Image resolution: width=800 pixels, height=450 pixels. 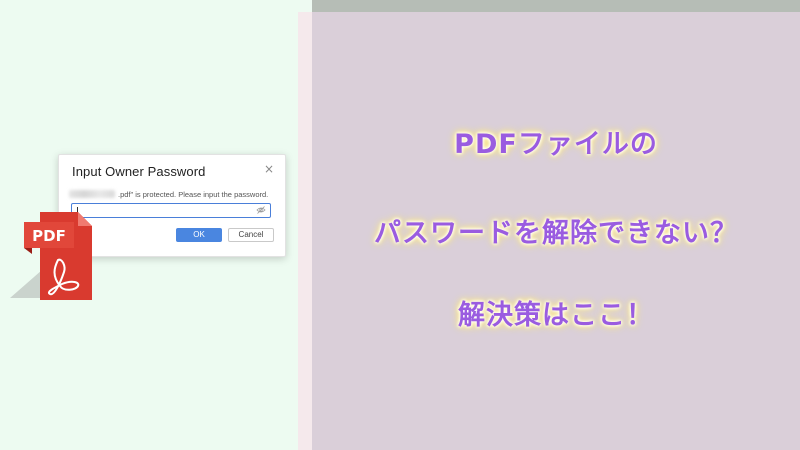 I want to click on ok-button: OK, so click(x=199, y=235).